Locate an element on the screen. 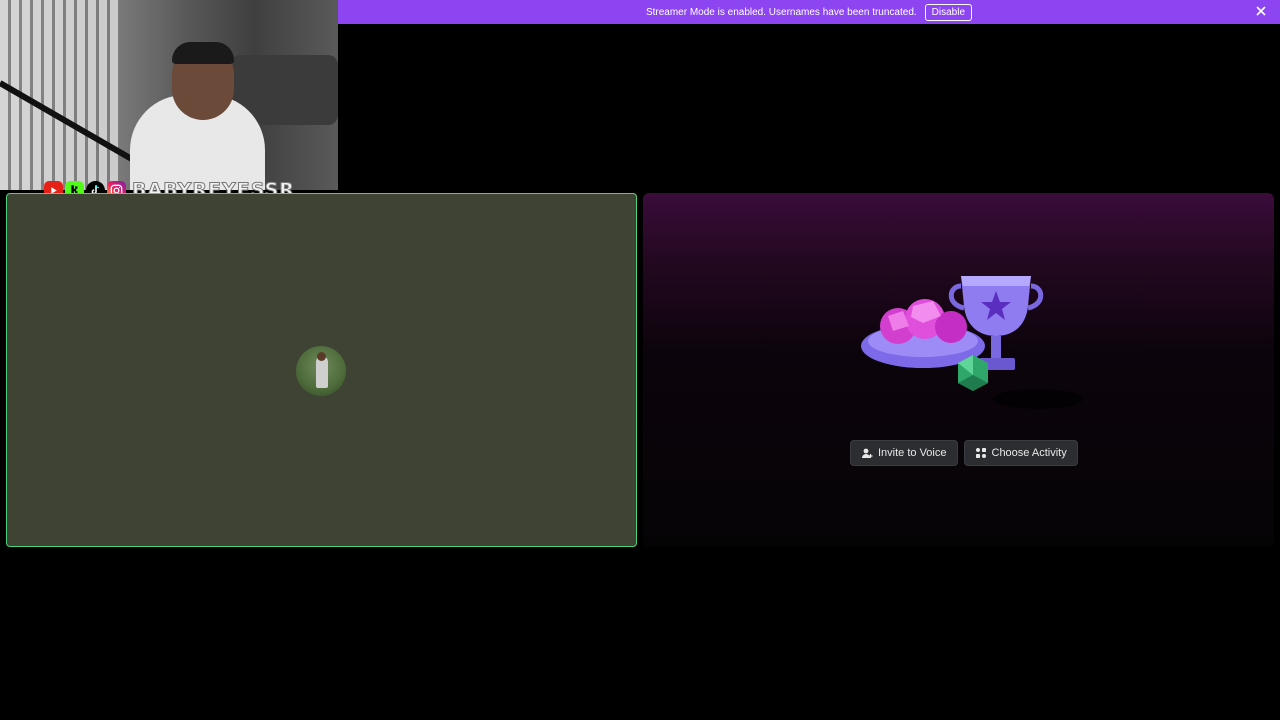 Image resolution: width=1280 pixels, height=720 pixels. streamer-webcam is located at coordinates (169, 95).